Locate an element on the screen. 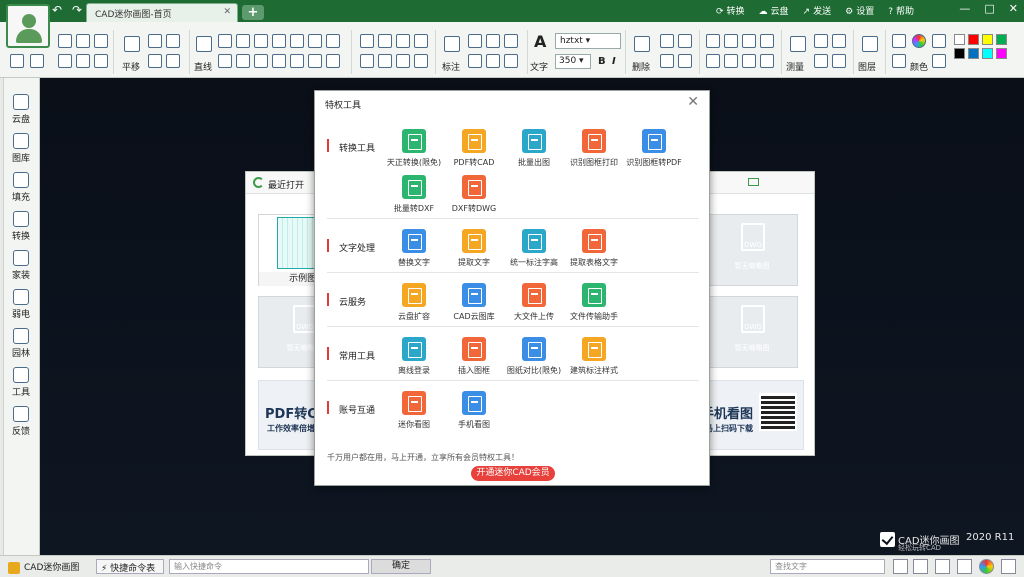 The image size is (1024, 577). sidebar-item-1: 图库 is located at coordinates (21, 148).